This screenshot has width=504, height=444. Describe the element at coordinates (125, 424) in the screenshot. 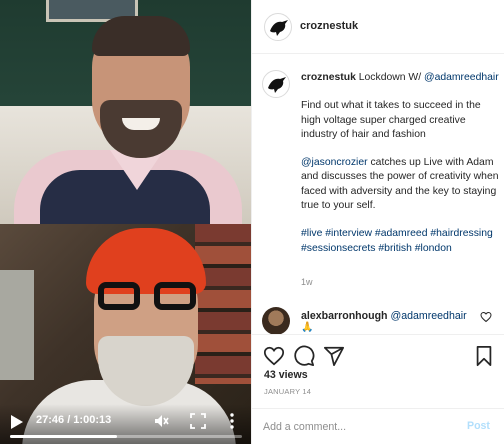

I see `video-controls-bar: 27:46 / 1:00:13` at that location.